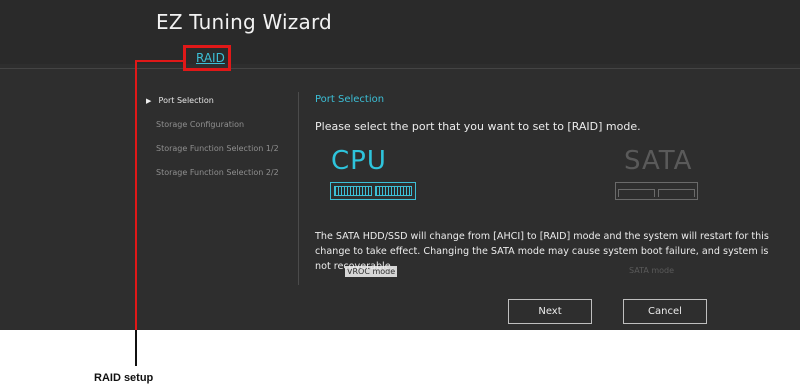  What do you see at coordinates (221, 156) in the screenshot?
I see `nav-item-storage-function-1: Storage Function Selection 1/2` at bounding box center [221, 156].